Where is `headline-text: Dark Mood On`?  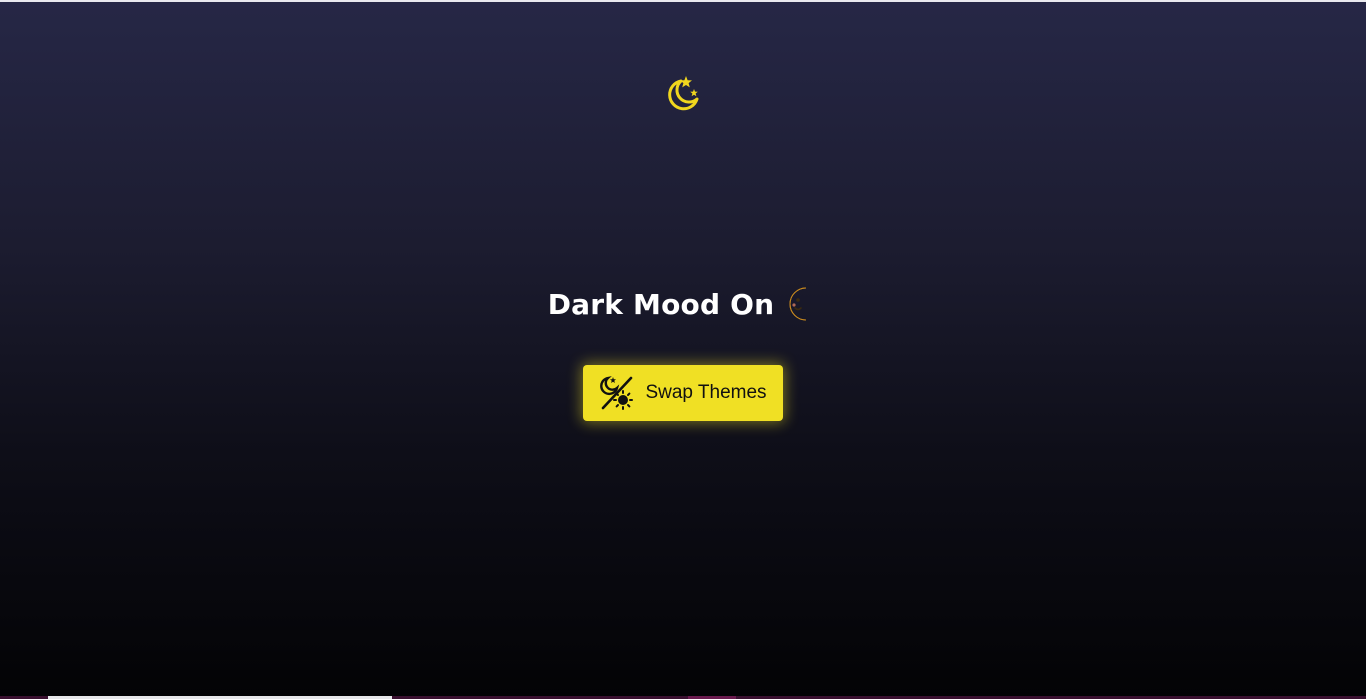
headline-text: Dark Mood On is located at coordinates (661, 304).